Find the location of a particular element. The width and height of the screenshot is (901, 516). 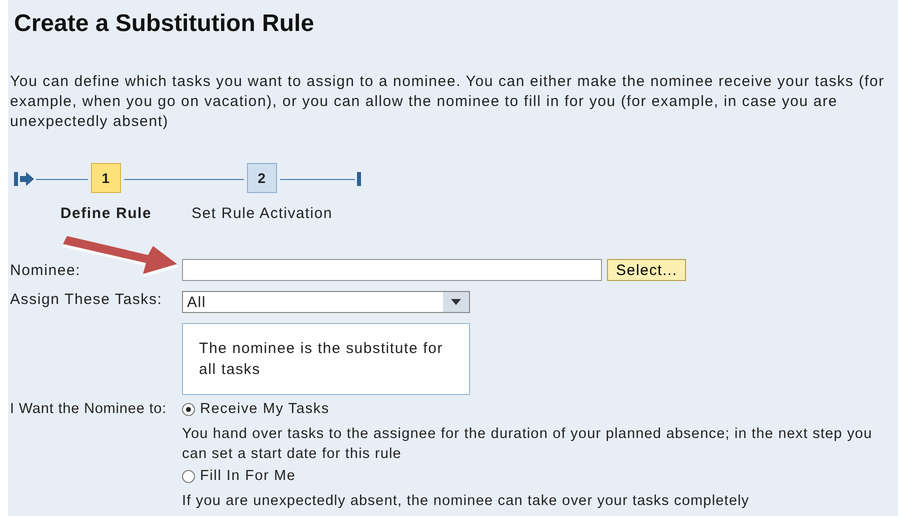

step-label: Define Rule is located at coordinates (106, 213).